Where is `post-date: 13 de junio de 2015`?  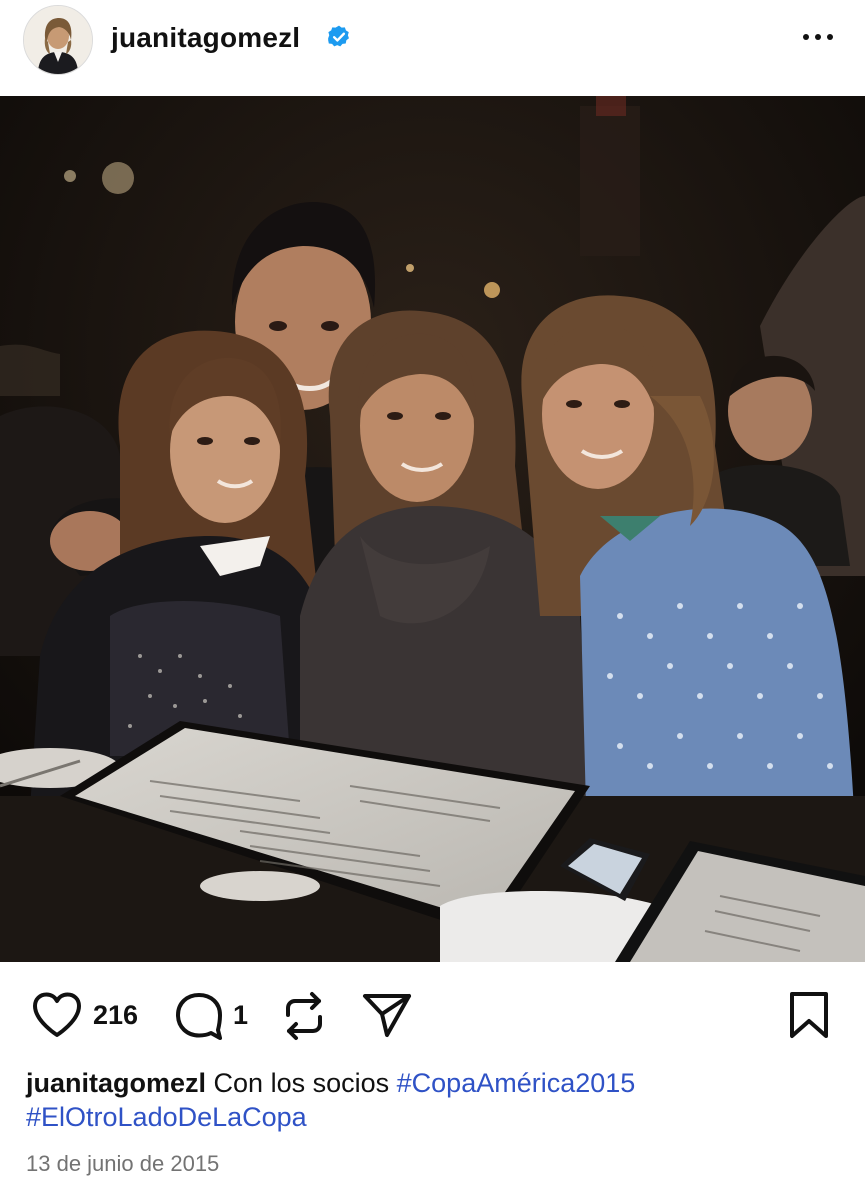
post-date: 13 de junio de 2015 is located at coordinates (123, 1163).